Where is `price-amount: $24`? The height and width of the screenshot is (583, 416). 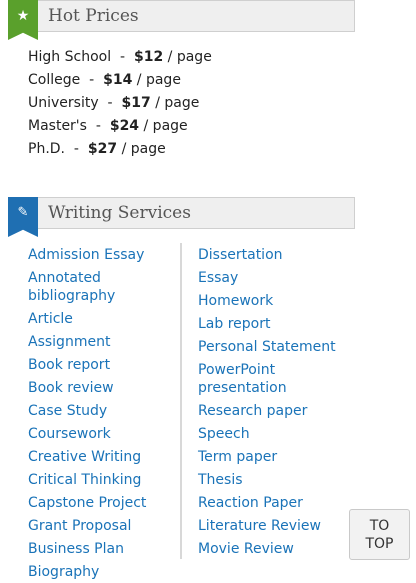 price-amount: $24 is located at coordinates (124, 126).